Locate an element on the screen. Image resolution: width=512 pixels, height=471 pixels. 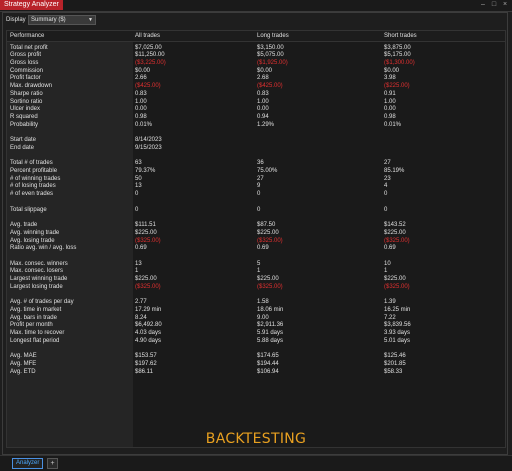
minimize-icon: – is located at coordinates (483, 5).